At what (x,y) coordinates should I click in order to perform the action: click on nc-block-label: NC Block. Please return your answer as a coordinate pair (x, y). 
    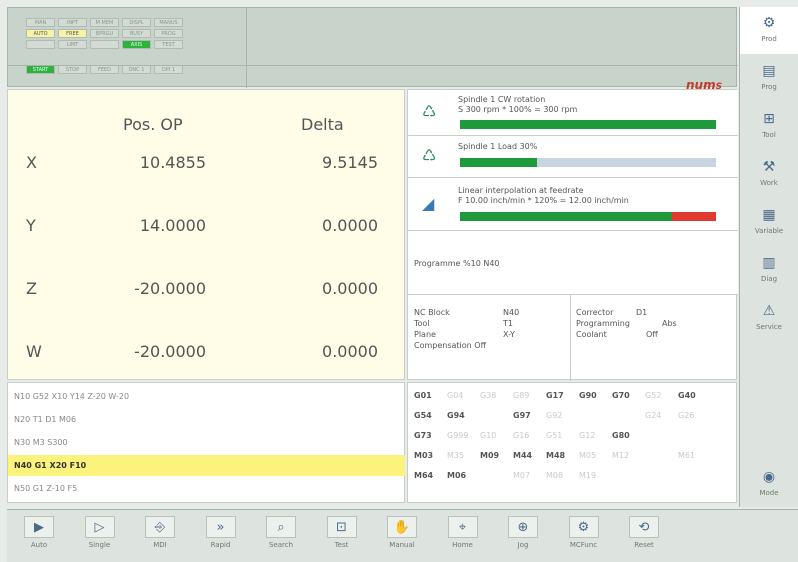
    Looking at the image, I should click on (432, 312).